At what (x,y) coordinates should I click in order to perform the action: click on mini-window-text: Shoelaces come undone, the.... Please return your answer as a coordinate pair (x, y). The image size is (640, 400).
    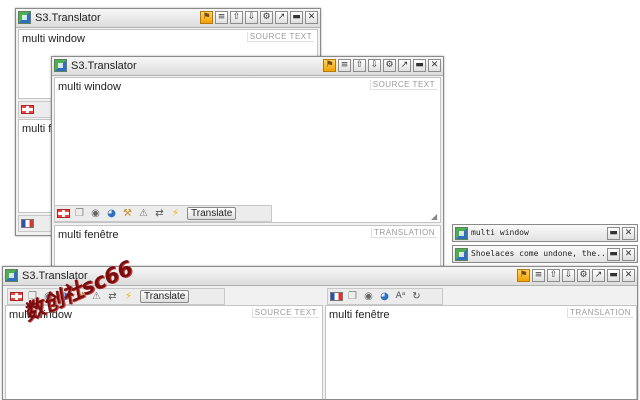
    Looking at the image, I should click on (538, 253).